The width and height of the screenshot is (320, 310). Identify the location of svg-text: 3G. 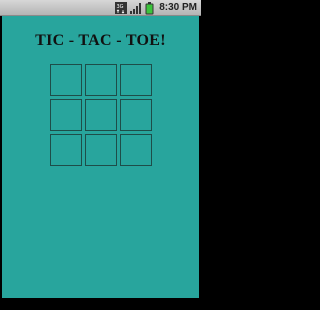
(120, 7).